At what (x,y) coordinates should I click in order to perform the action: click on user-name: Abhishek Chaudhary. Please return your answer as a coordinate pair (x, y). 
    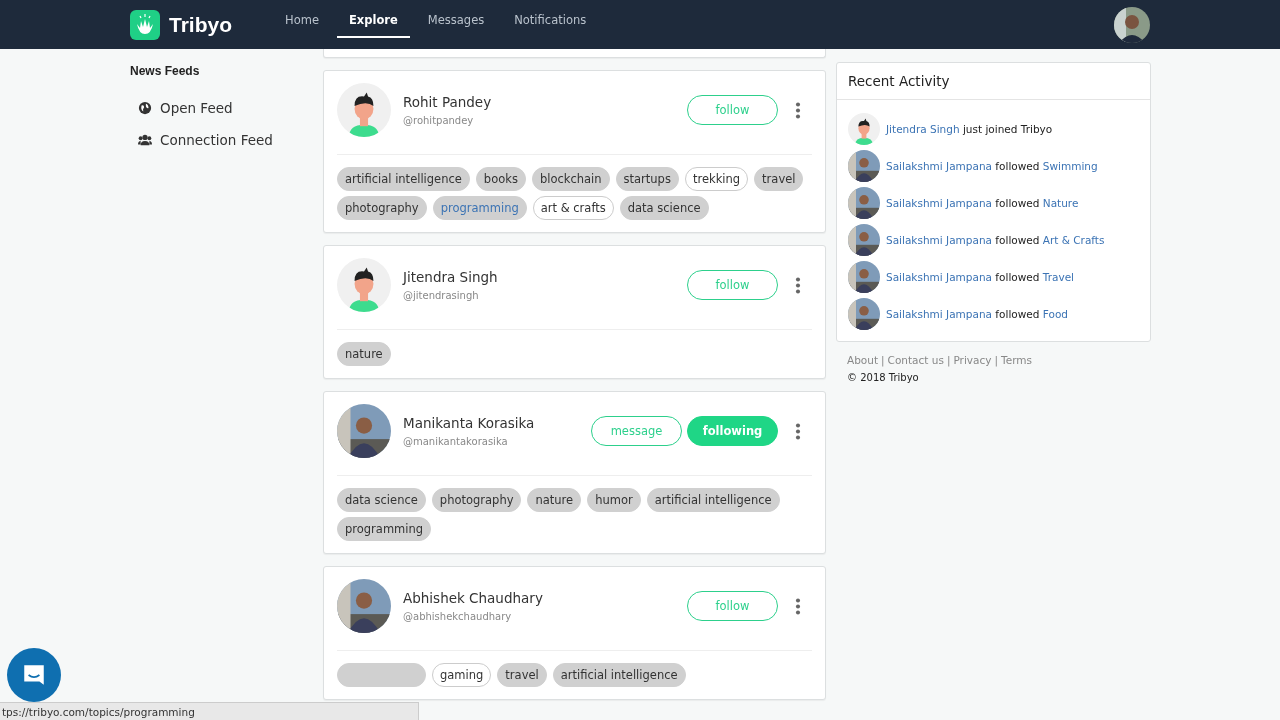
    Looking at the image, I should click on (545, 598).